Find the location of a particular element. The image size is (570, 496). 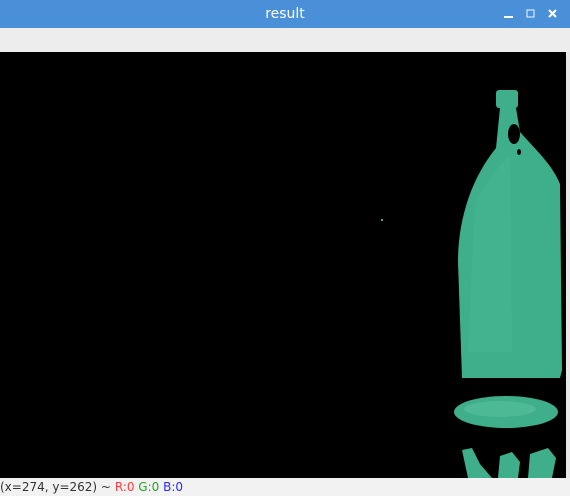

window-border is located at coordinates (568, 265).